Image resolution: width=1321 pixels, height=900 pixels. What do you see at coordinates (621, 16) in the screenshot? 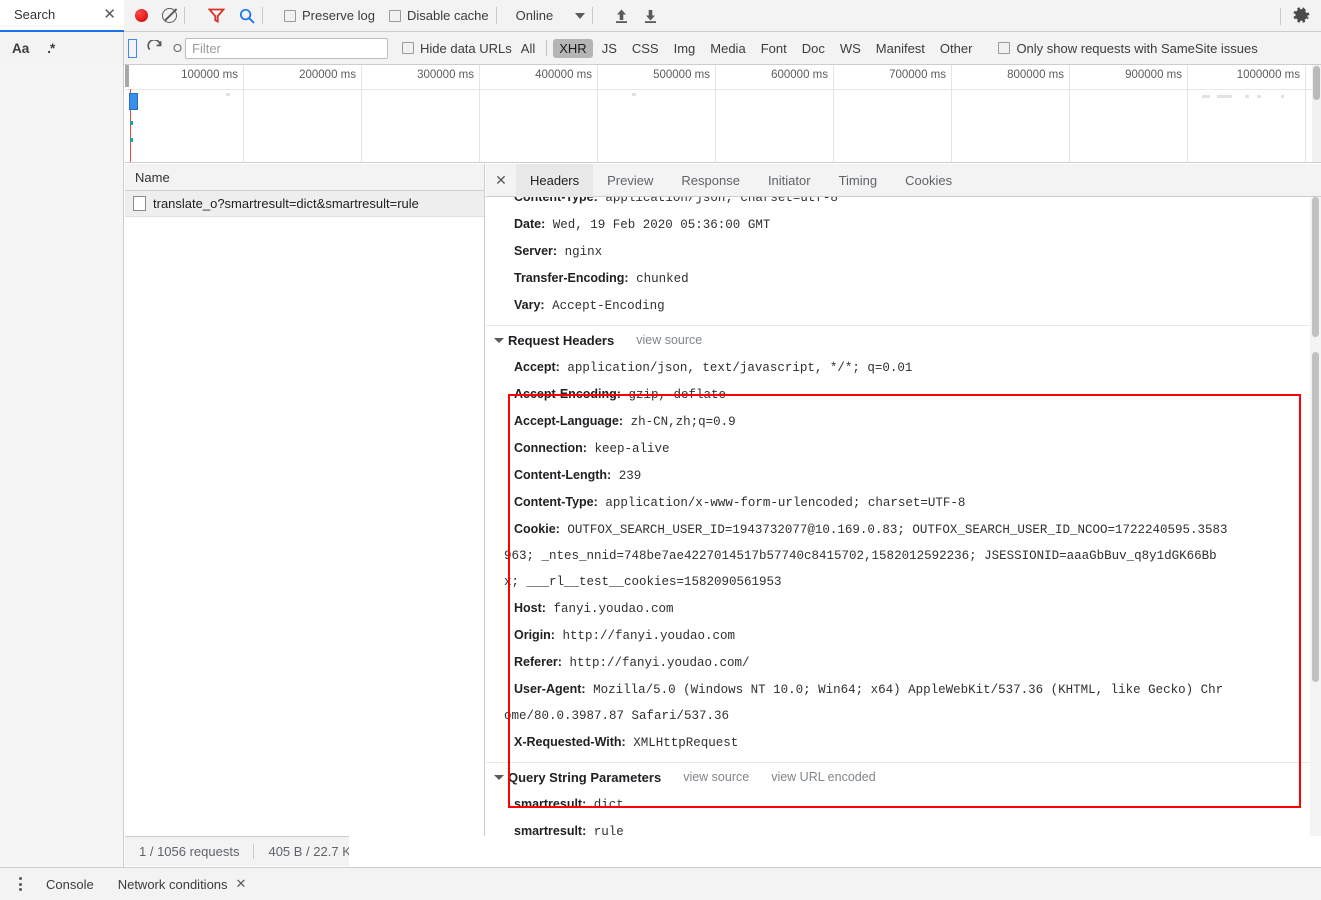
I see `upload-arrow-icon` at bounding box center [621, 16].